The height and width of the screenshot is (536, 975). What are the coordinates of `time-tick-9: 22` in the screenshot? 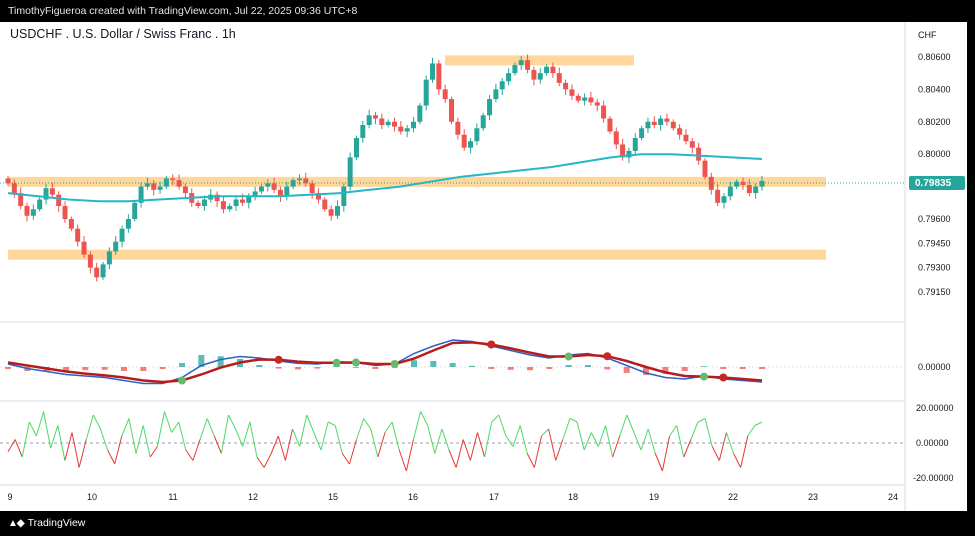 It's located at (733, 497).